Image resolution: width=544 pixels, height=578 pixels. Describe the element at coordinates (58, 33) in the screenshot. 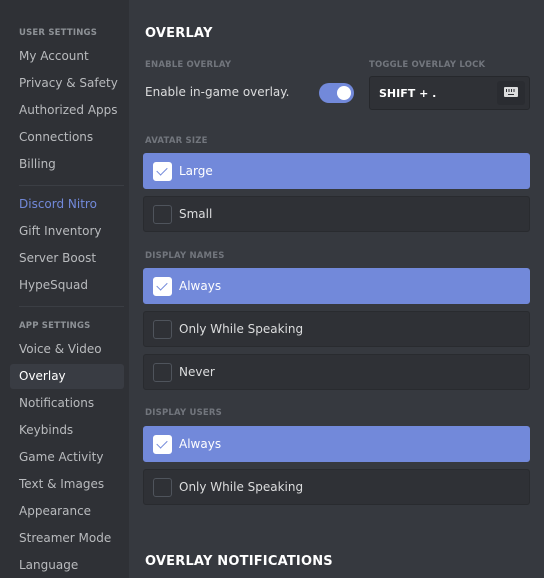

I see `user-settings-header: USER SETTINGS` at that location.